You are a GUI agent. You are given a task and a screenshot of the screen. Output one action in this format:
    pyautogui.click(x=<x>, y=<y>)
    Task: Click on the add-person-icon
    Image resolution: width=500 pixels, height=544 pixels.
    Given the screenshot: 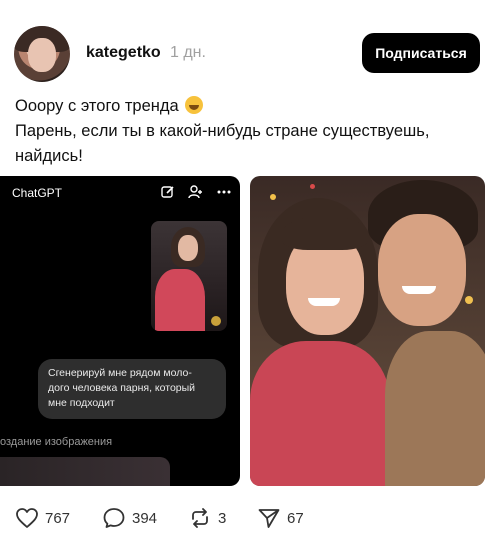 What is the action you would take?
    pyautogui.click(x=196, y=192)
    